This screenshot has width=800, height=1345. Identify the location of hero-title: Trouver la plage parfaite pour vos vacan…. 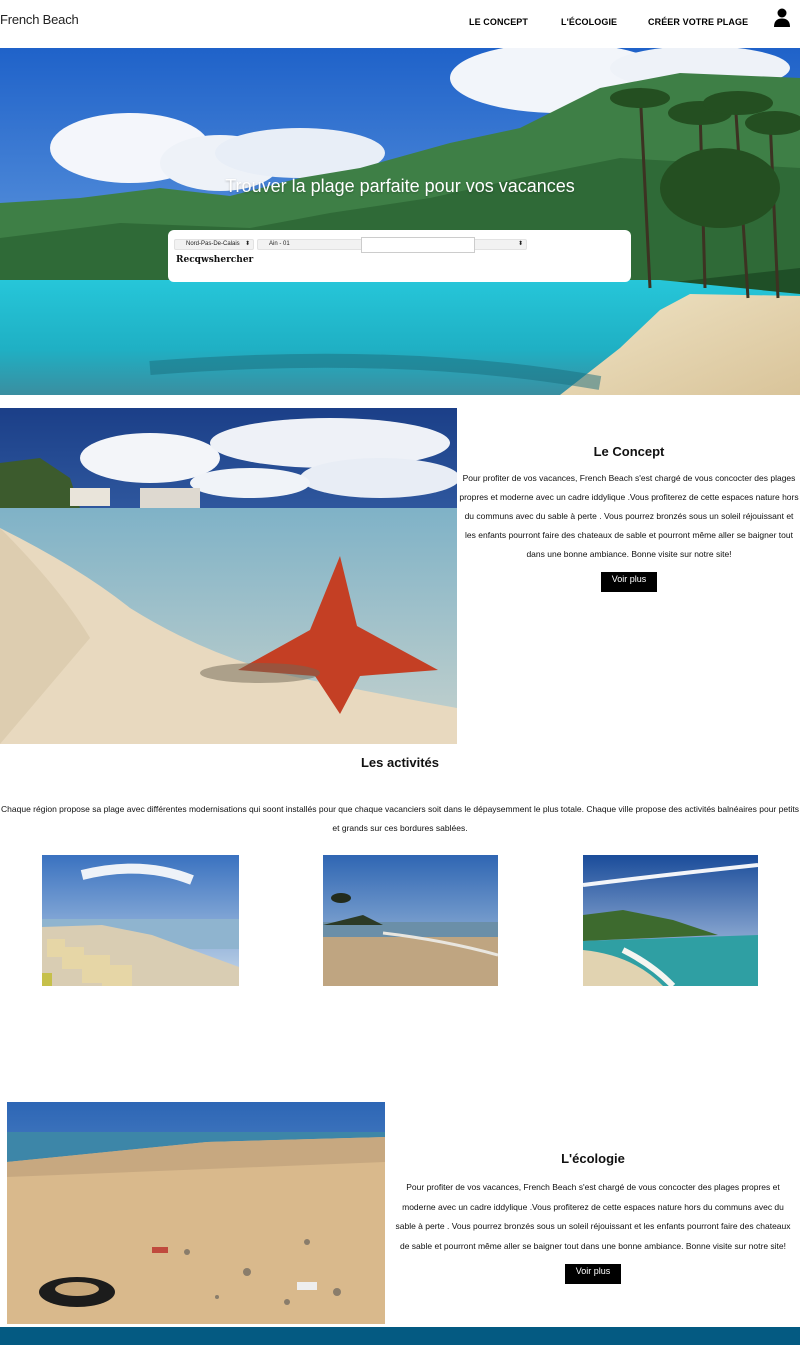
(400, 186).